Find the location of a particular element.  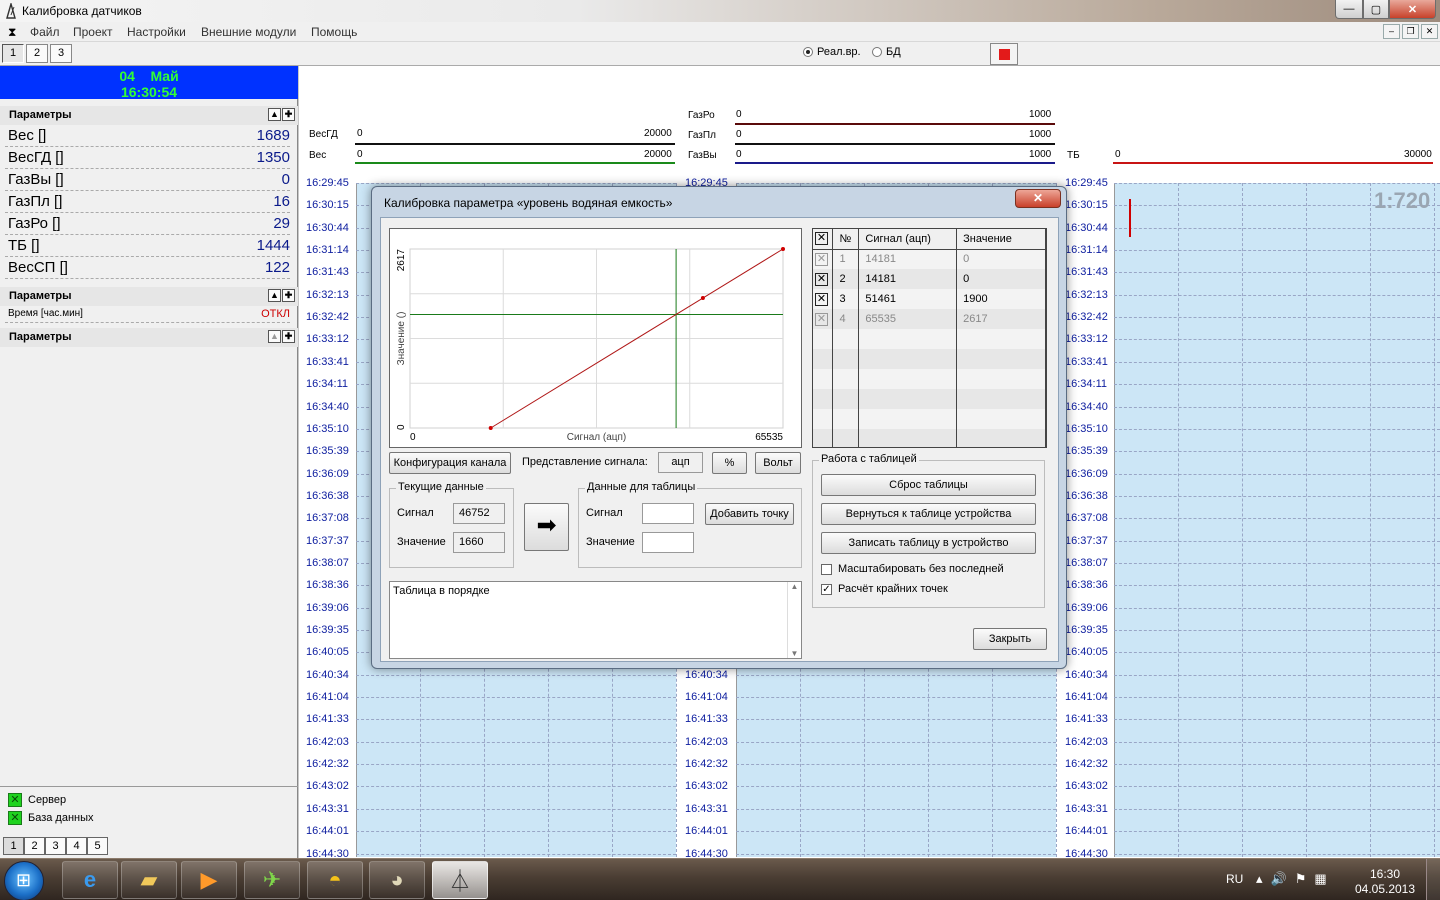

bottom-tab-2: 2 is located at coordinates (34, 846).